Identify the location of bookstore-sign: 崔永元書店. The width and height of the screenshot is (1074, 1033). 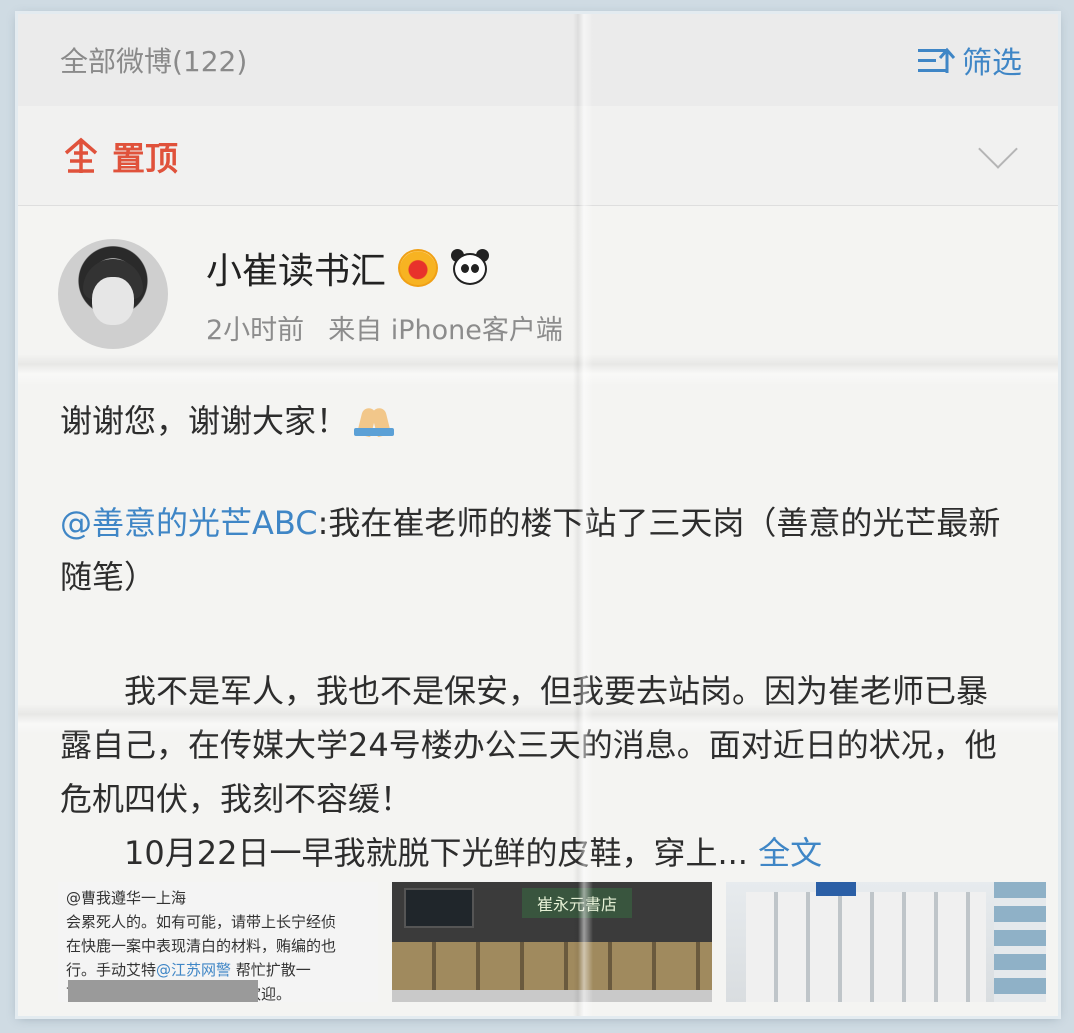
(577, 903).